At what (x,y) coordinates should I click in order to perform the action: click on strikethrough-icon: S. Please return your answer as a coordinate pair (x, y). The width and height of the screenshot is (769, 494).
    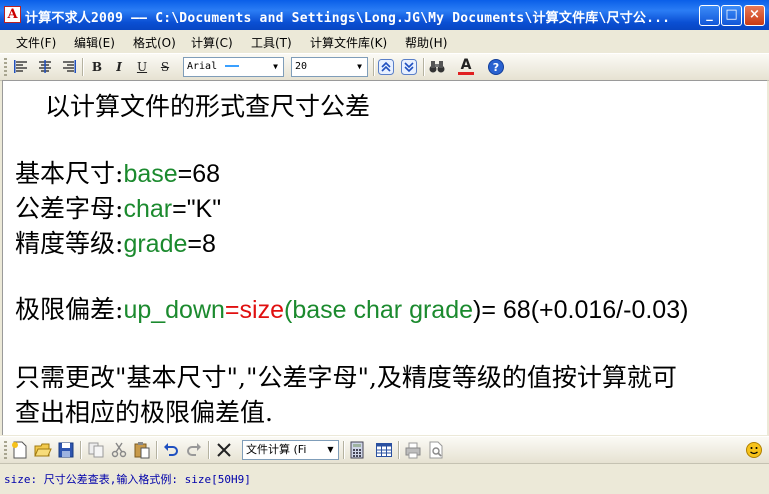
    Looking at the image, I should click on (165, 67).